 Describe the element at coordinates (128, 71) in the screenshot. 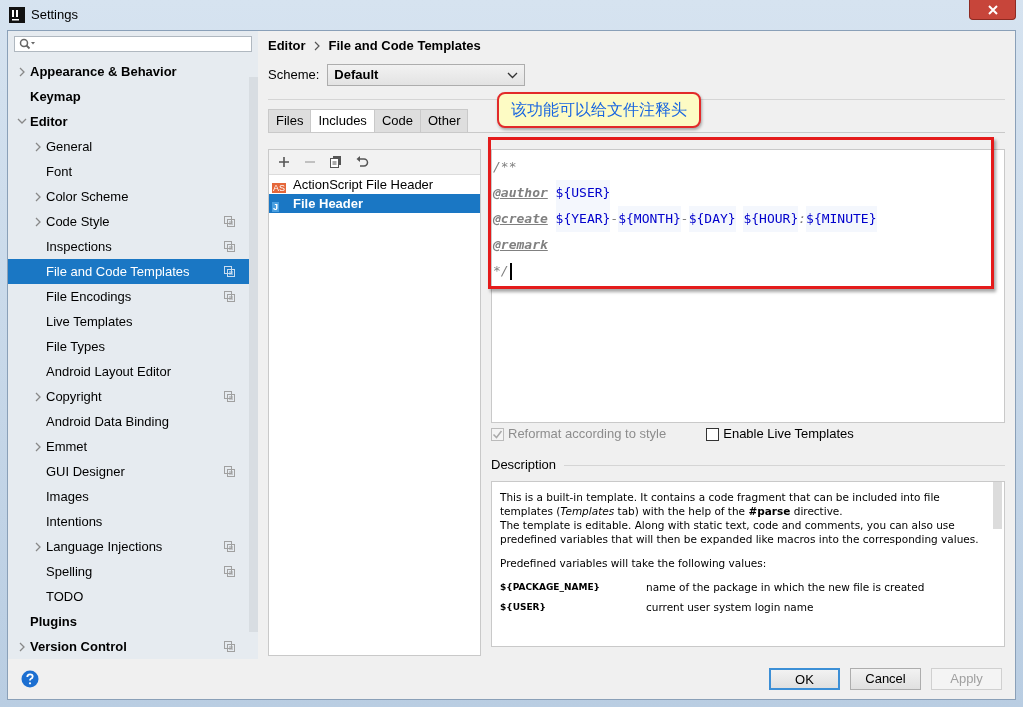

I see `tree-item: Appearance & Behavior` at that location.